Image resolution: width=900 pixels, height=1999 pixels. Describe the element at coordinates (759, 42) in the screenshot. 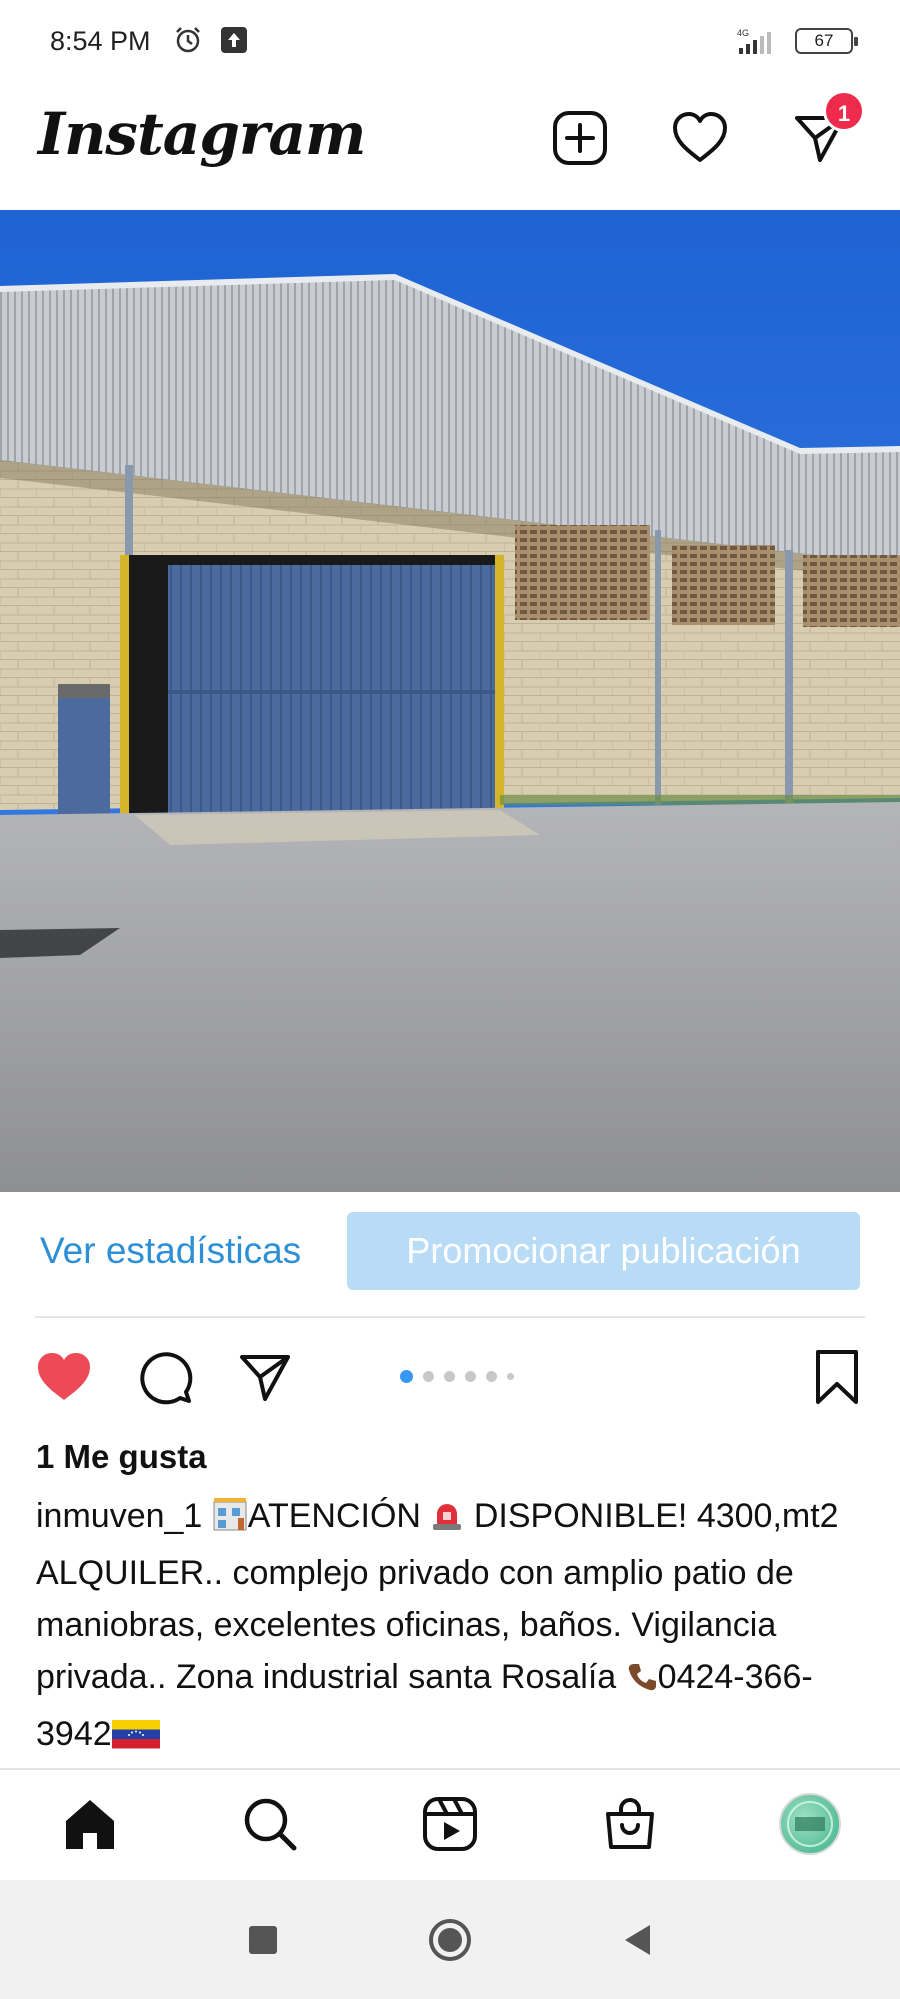

I see `signal-icon: 4G` at that location.